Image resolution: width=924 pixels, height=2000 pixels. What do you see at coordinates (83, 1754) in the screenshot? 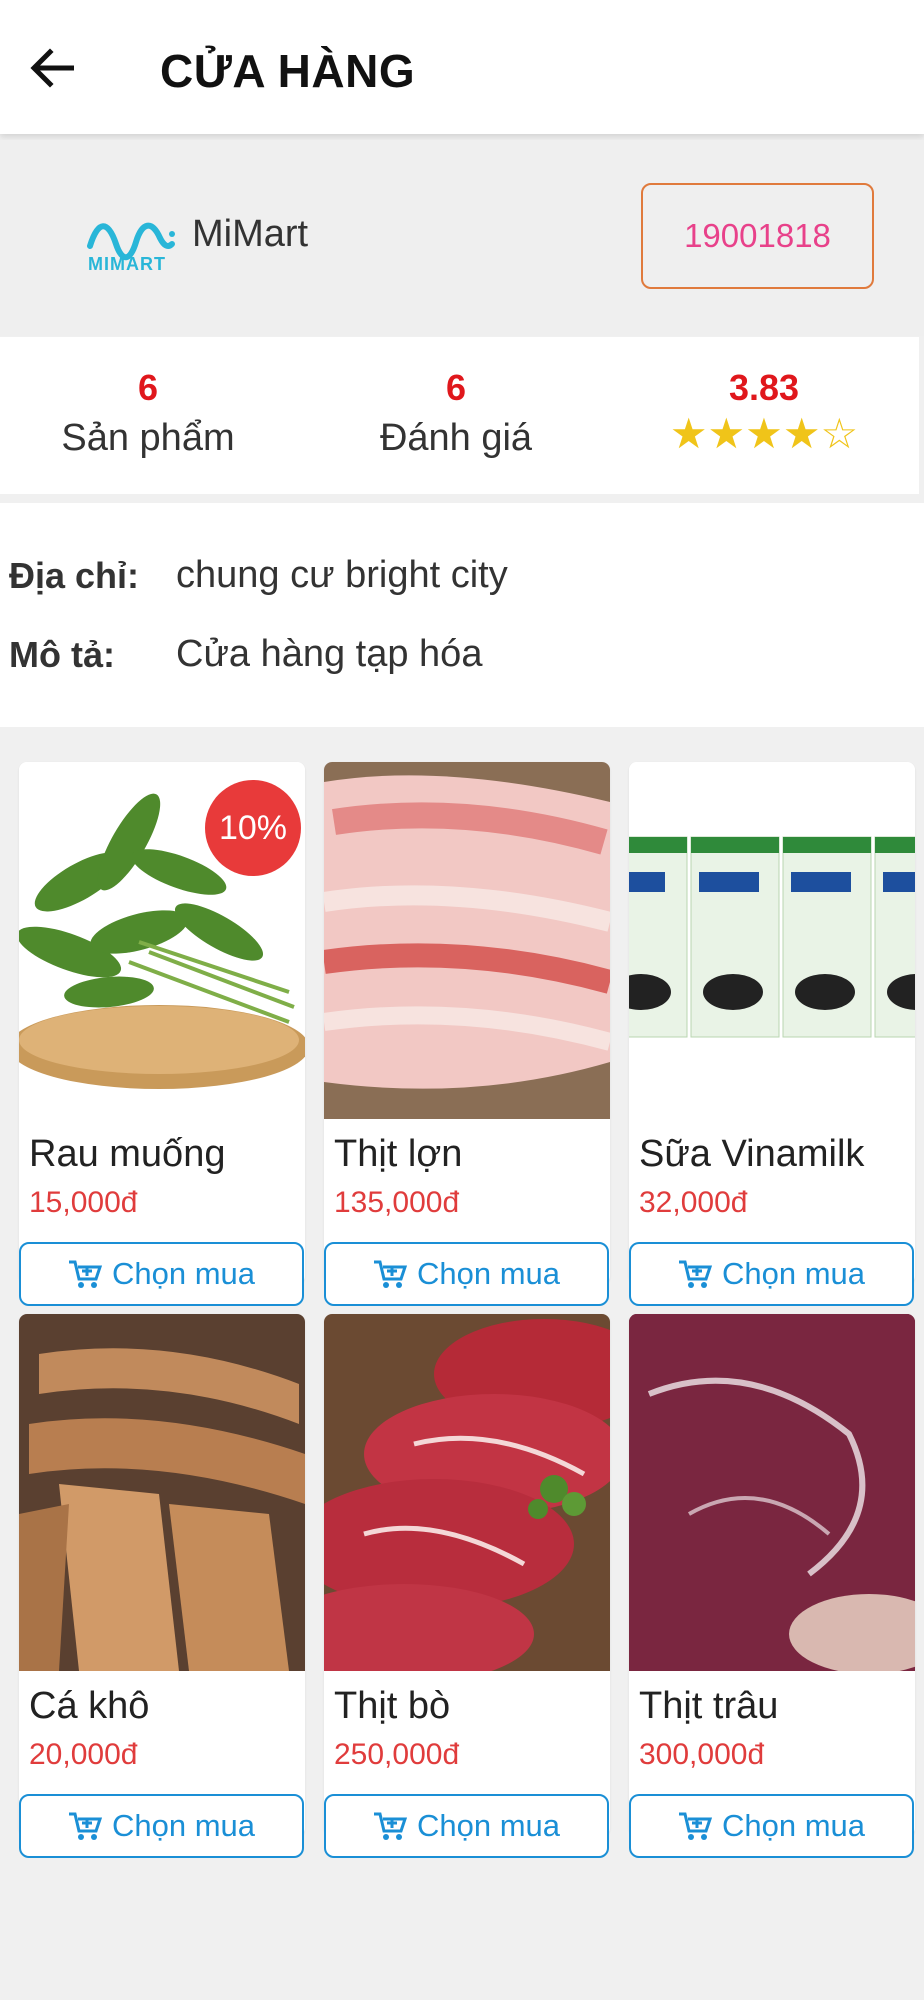
I see `product-price: 20,000đ` at bounding box center [83, 1754].